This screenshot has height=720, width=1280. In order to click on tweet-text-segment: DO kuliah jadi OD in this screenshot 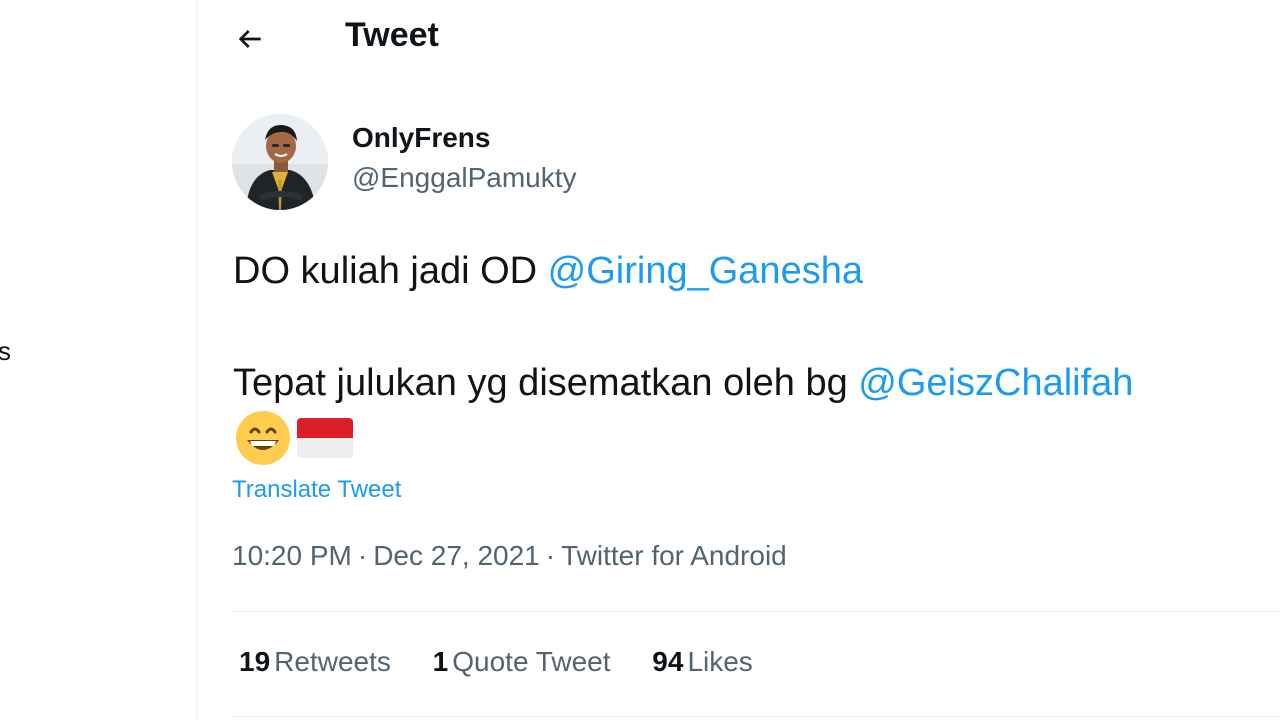, I will do `click(390, 271)`.